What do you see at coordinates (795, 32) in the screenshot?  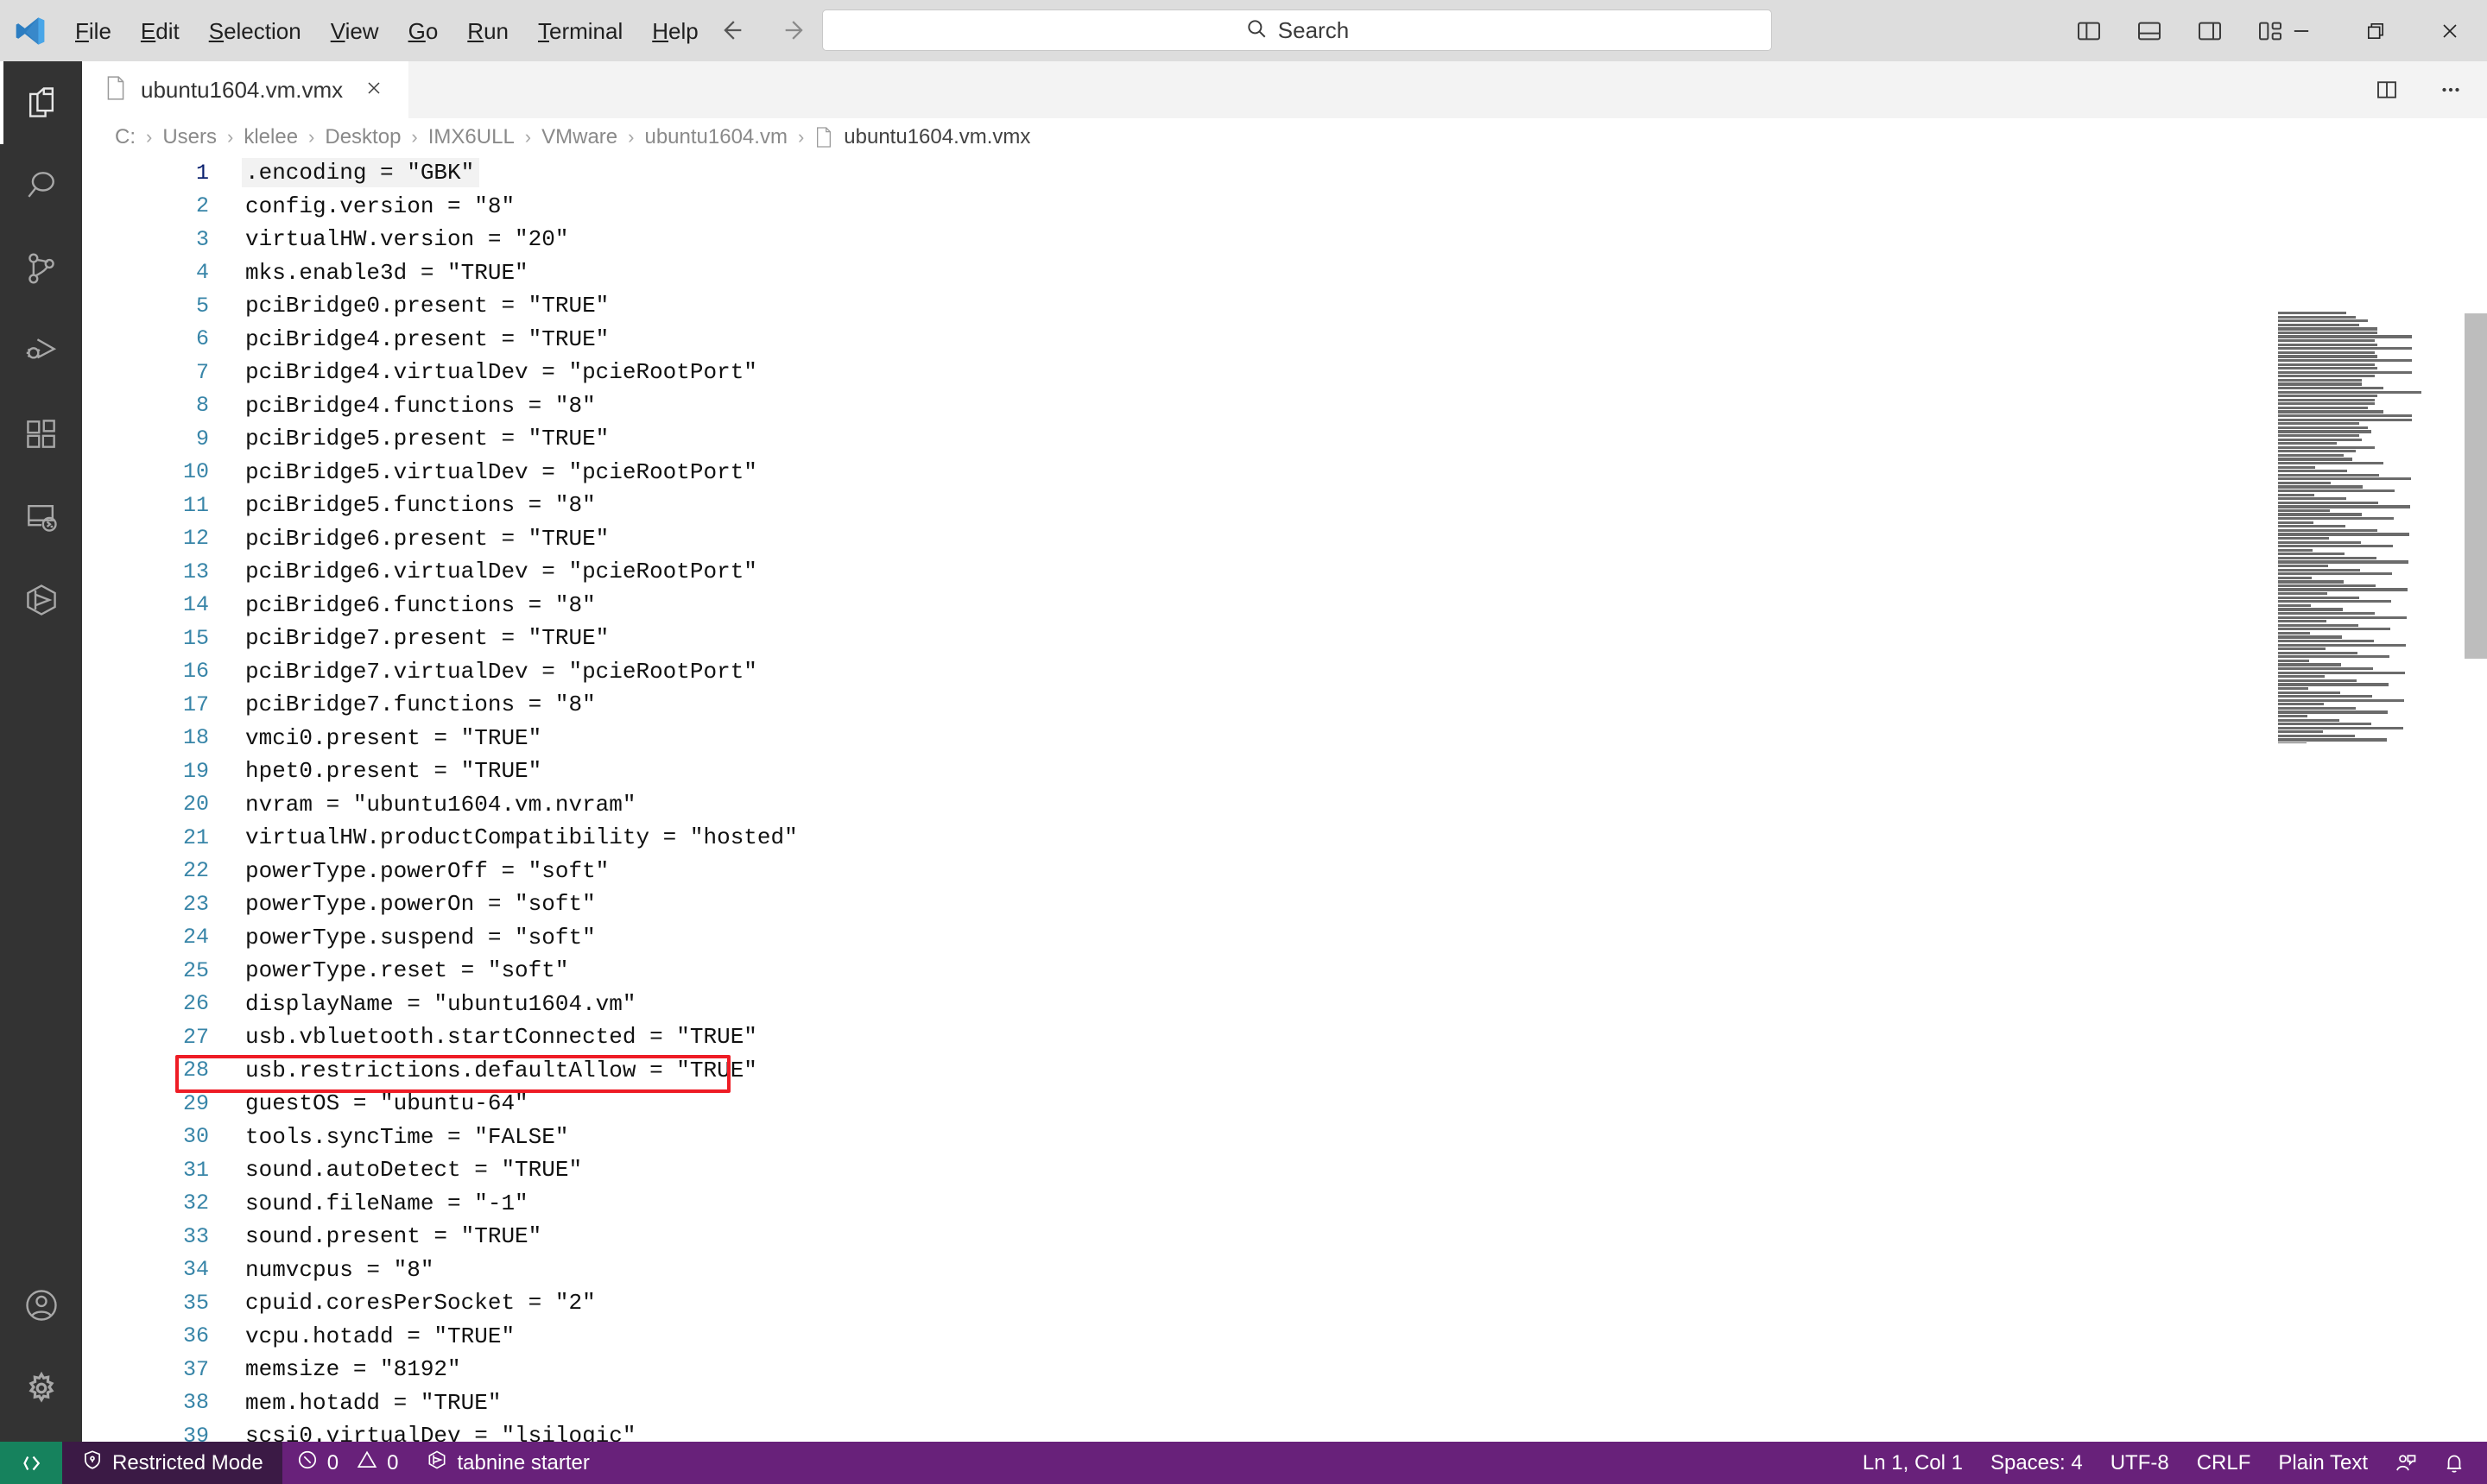 I see `arrow-right-icon` at bounding box center [795, 32].